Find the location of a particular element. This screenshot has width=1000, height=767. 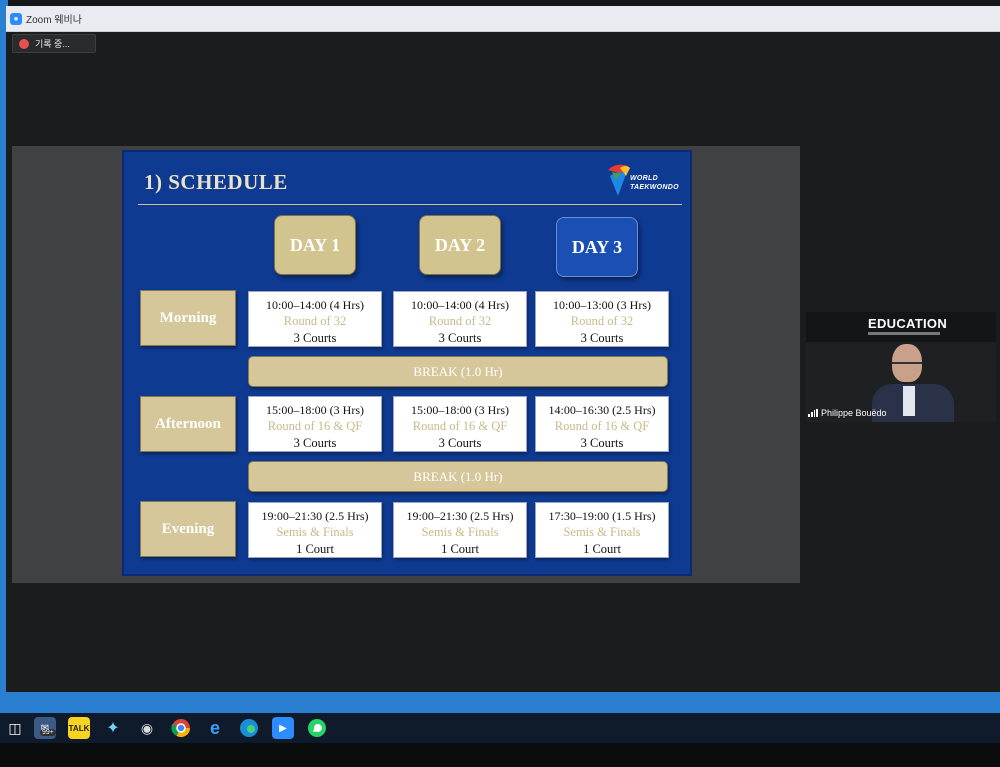

period-evening: Evening is located at coordinates (188, 529).